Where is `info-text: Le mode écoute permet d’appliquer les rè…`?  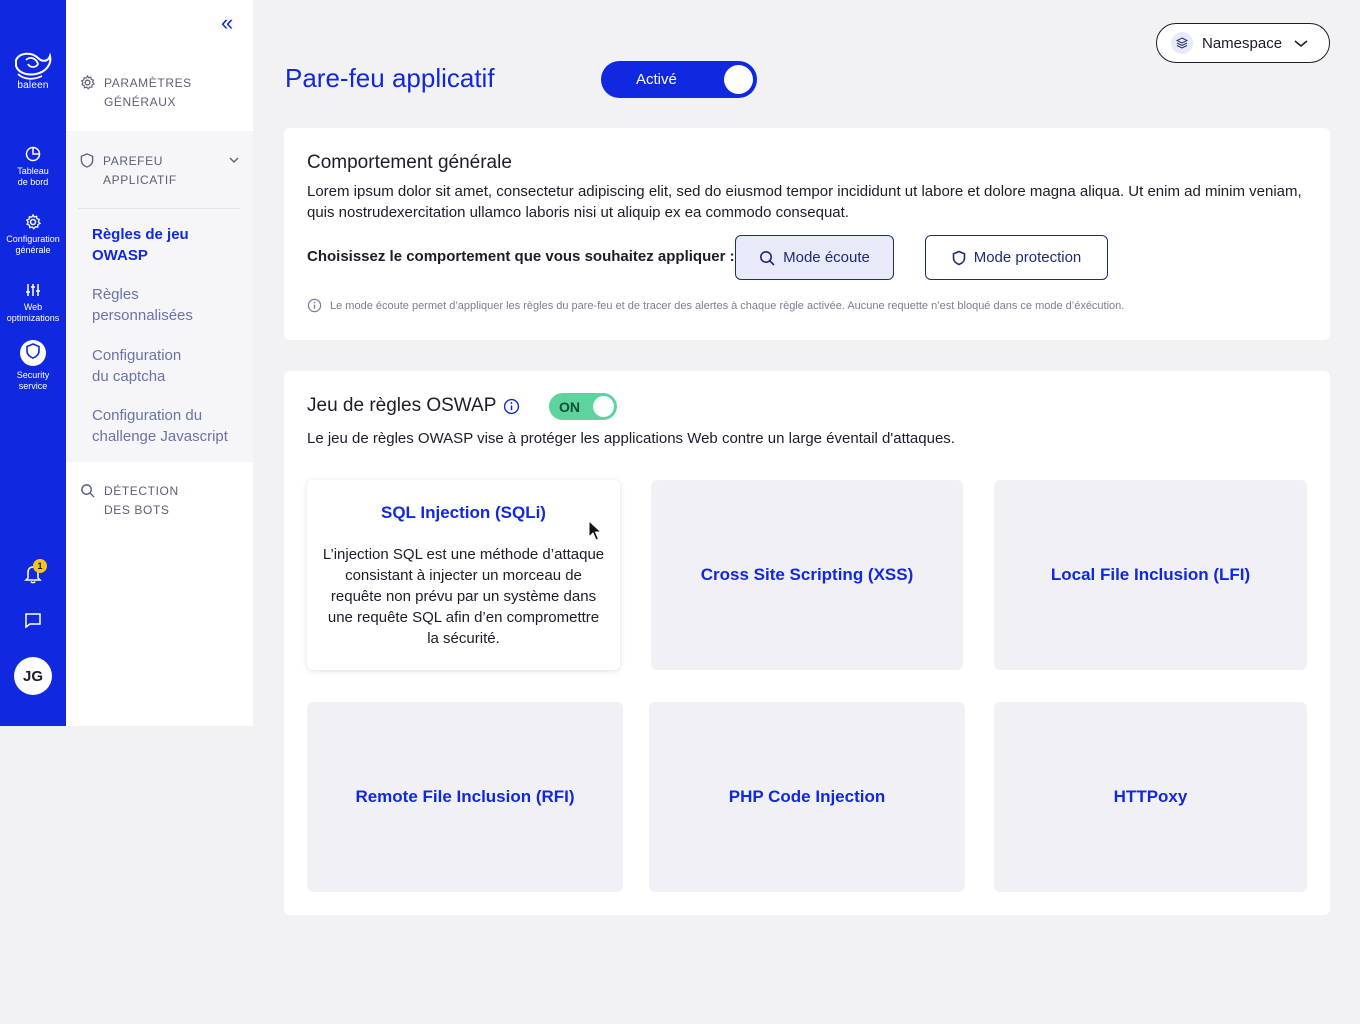 info-text: Le mode écoute permet d’appliquer les rè… is located at coordinates (727, 305).